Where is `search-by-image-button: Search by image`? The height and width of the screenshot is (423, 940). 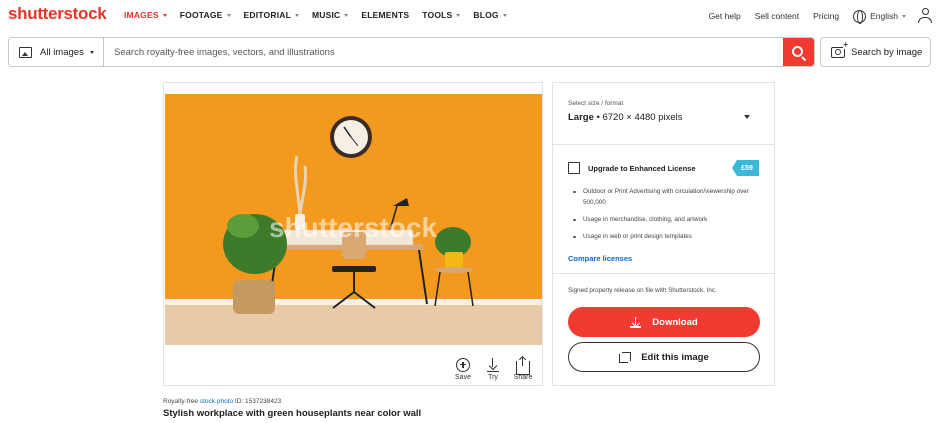 search-by-image-button: Search by image is located at coordinates (875, 52).